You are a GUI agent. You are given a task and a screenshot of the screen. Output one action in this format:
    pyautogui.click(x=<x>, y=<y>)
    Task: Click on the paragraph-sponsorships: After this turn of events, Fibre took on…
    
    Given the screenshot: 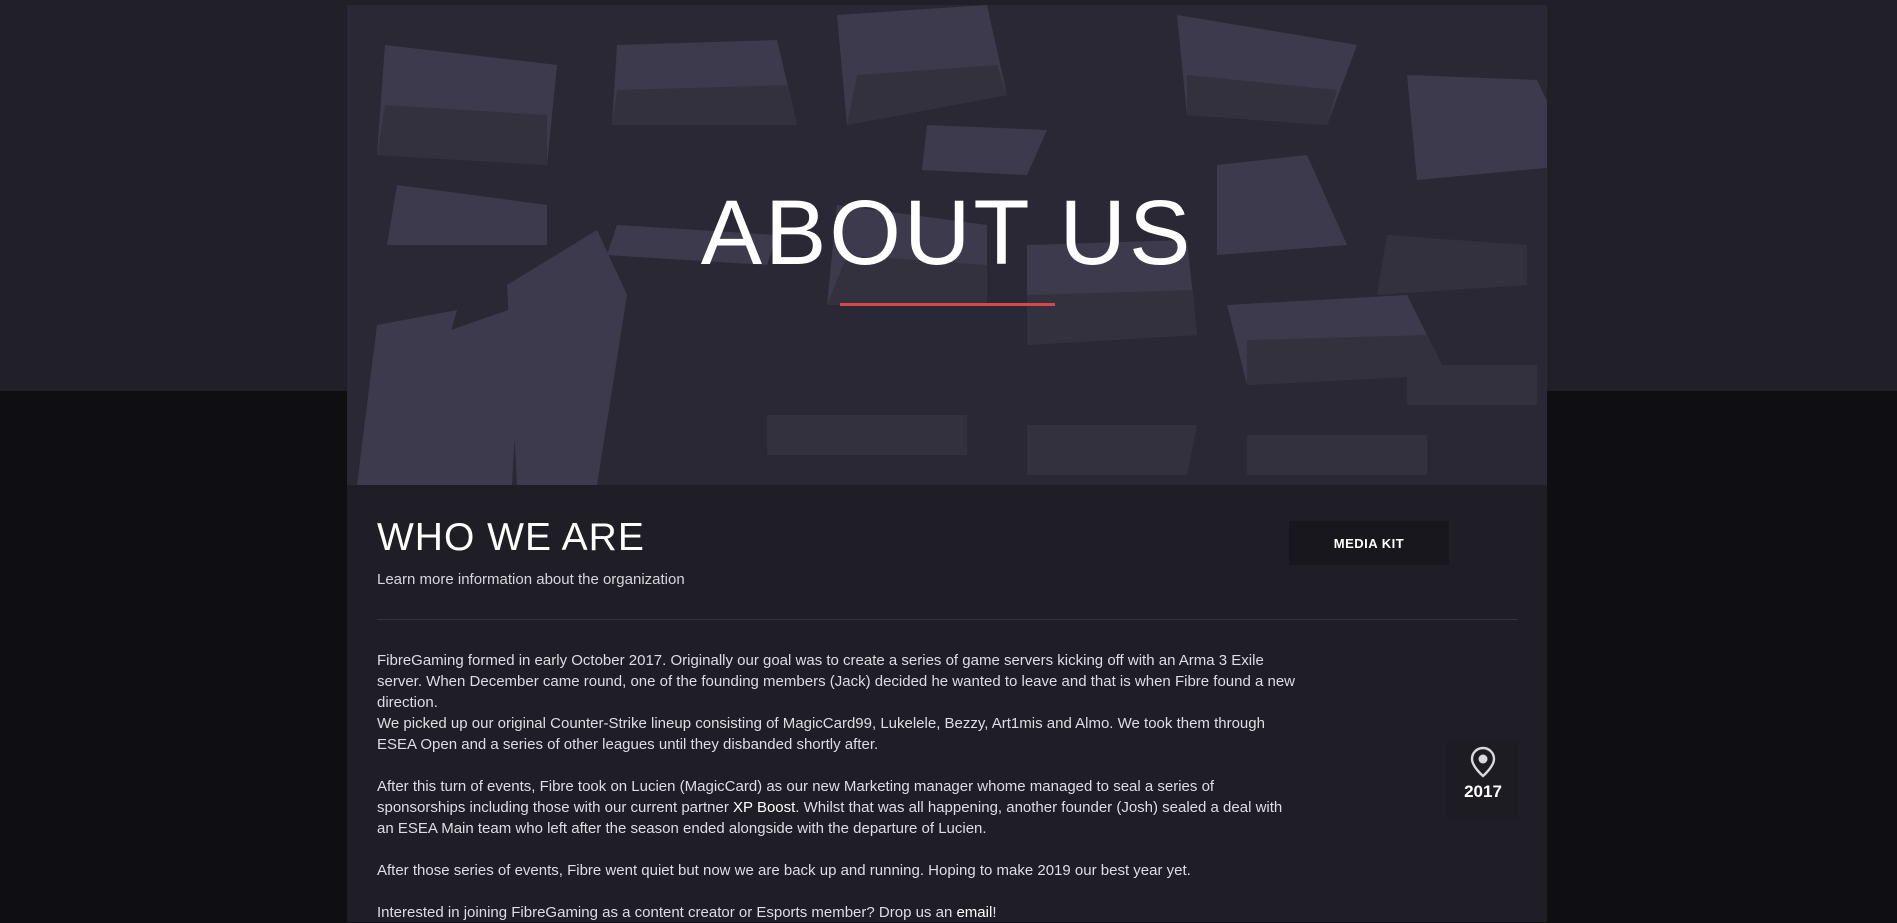 What is the action you would take?
    pyautogui.click(x=837, y=807)
    